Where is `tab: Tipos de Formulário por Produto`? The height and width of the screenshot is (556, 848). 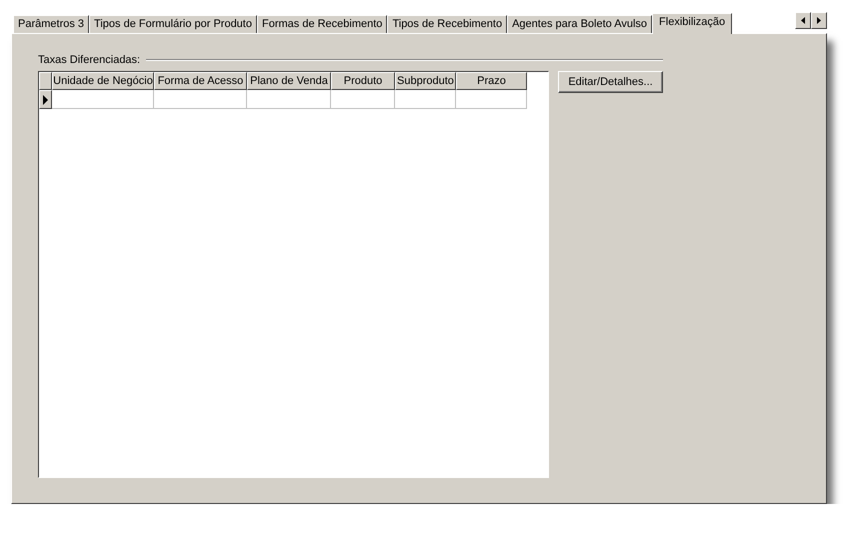 tab: Tipos de Formulário por Produto is located at coordinates (173, 24).